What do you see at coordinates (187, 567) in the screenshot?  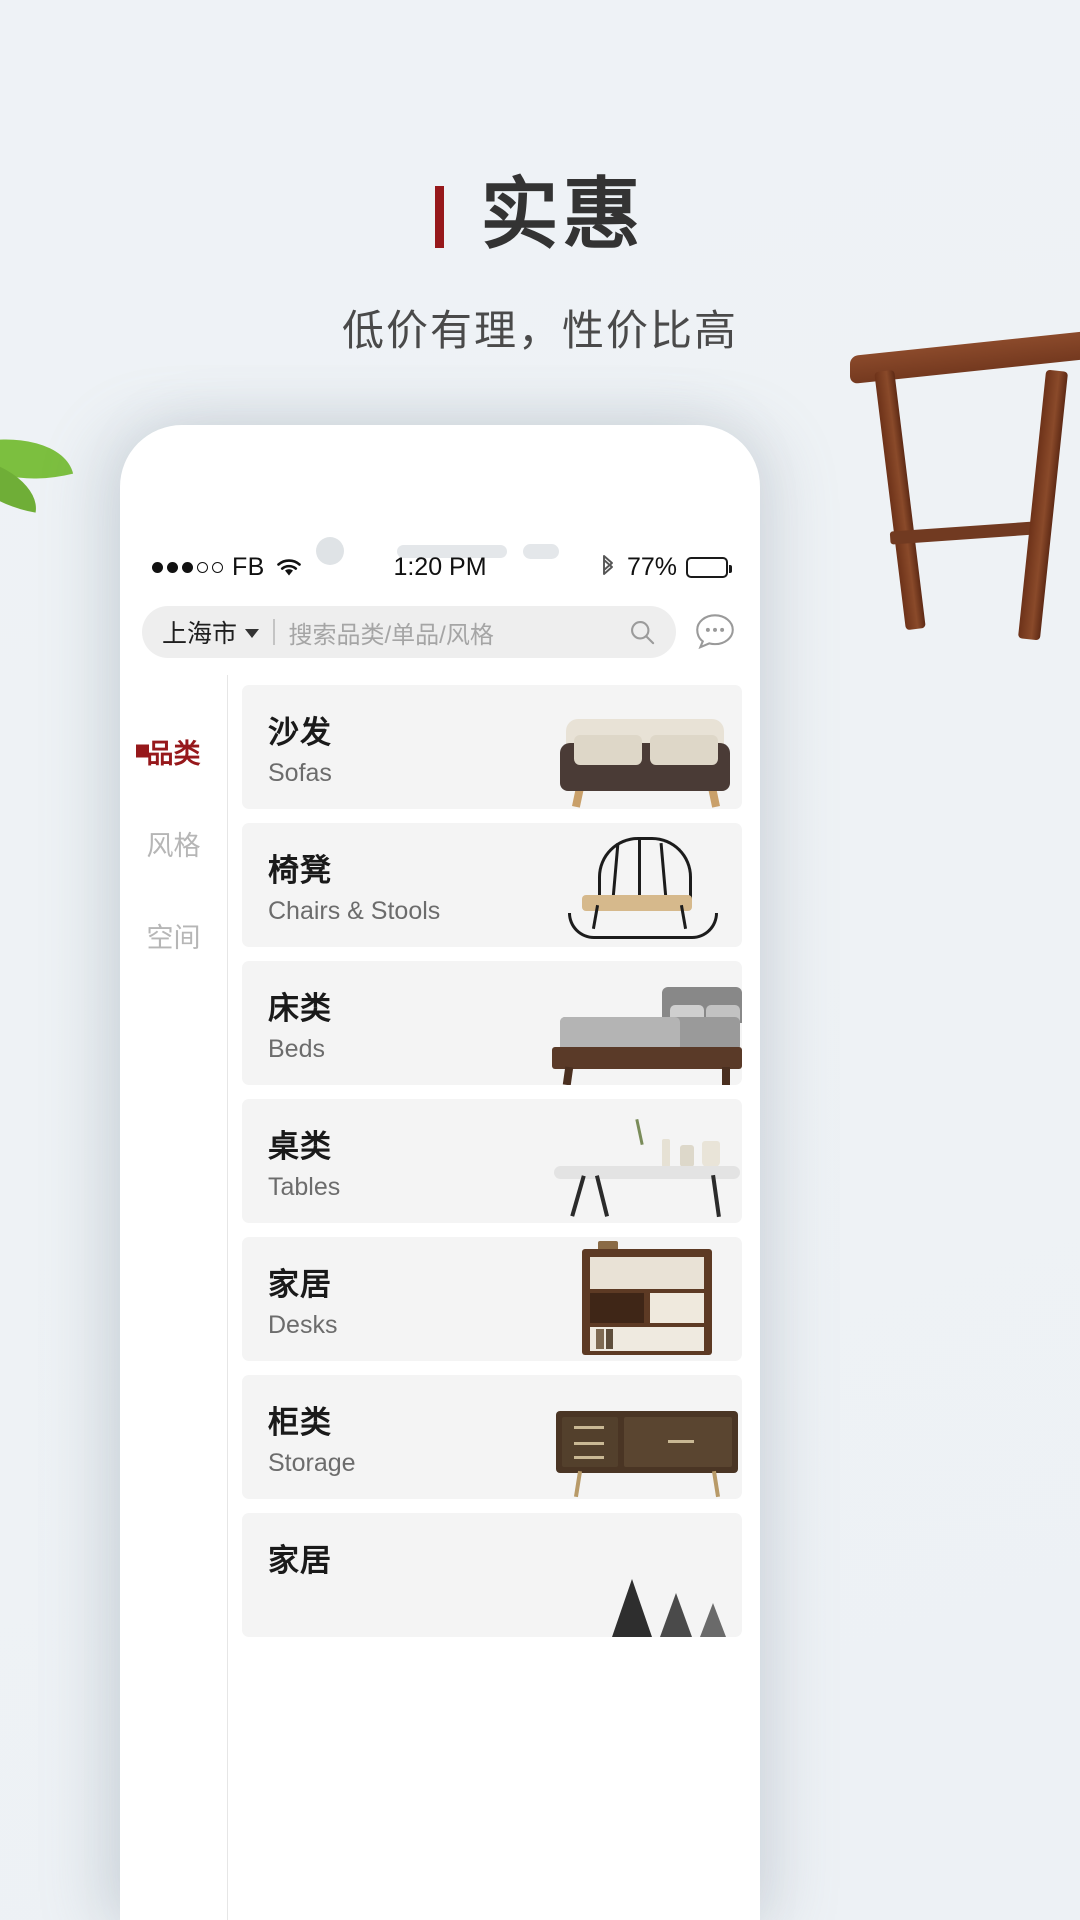 I see `signal-strength-icon` at bounding box center [187, 567].